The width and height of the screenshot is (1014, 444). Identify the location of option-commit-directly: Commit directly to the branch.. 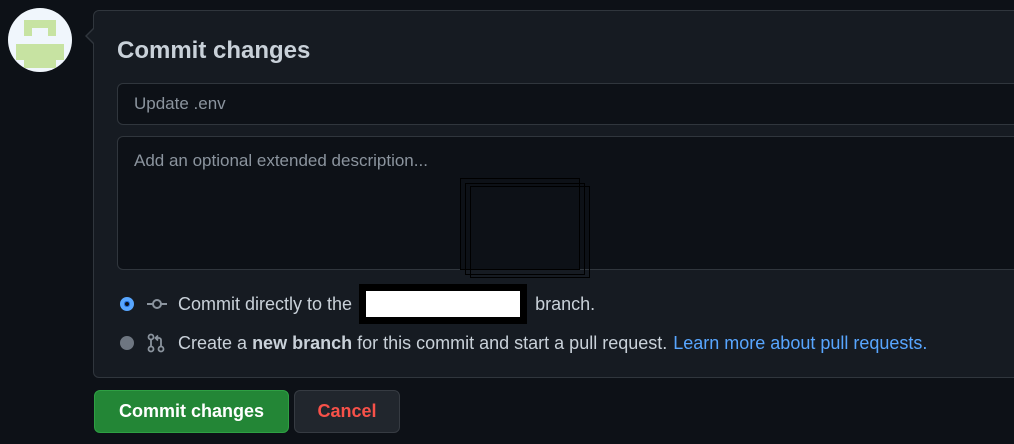
(358, 304).